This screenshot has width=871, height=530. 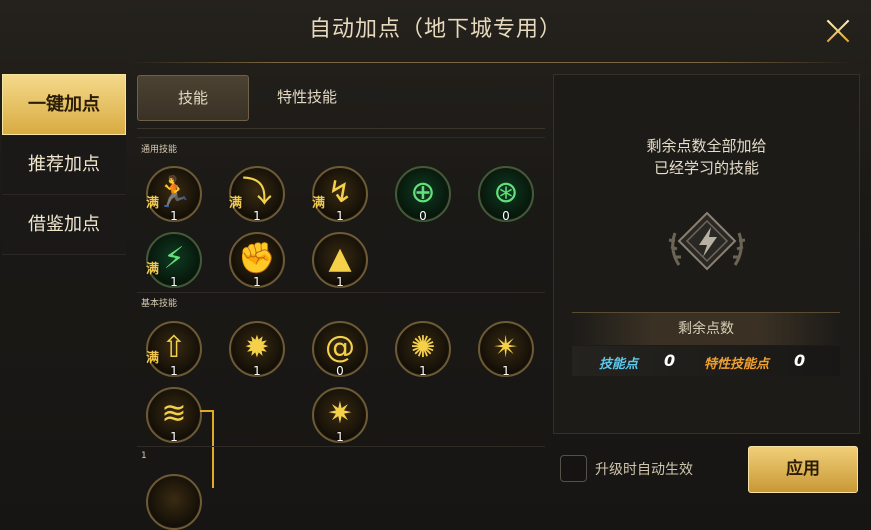 What do you see at coordinates (803, 469) in the screenshot?
I see `apply-button: 应用` at bounding box center [803, 469].